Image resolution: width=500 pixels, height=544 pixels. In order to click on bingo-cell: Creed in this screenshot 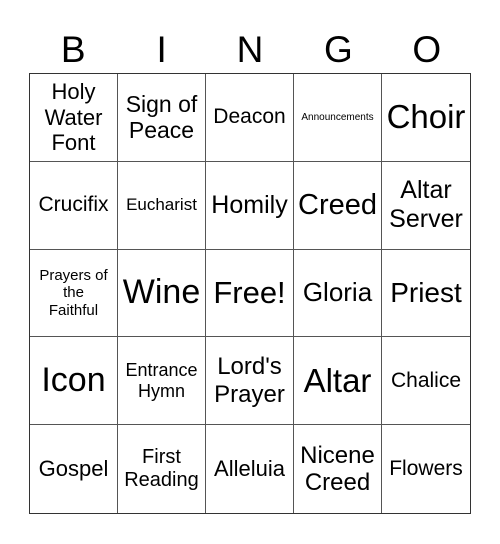, I will do `click(338, 205)`.